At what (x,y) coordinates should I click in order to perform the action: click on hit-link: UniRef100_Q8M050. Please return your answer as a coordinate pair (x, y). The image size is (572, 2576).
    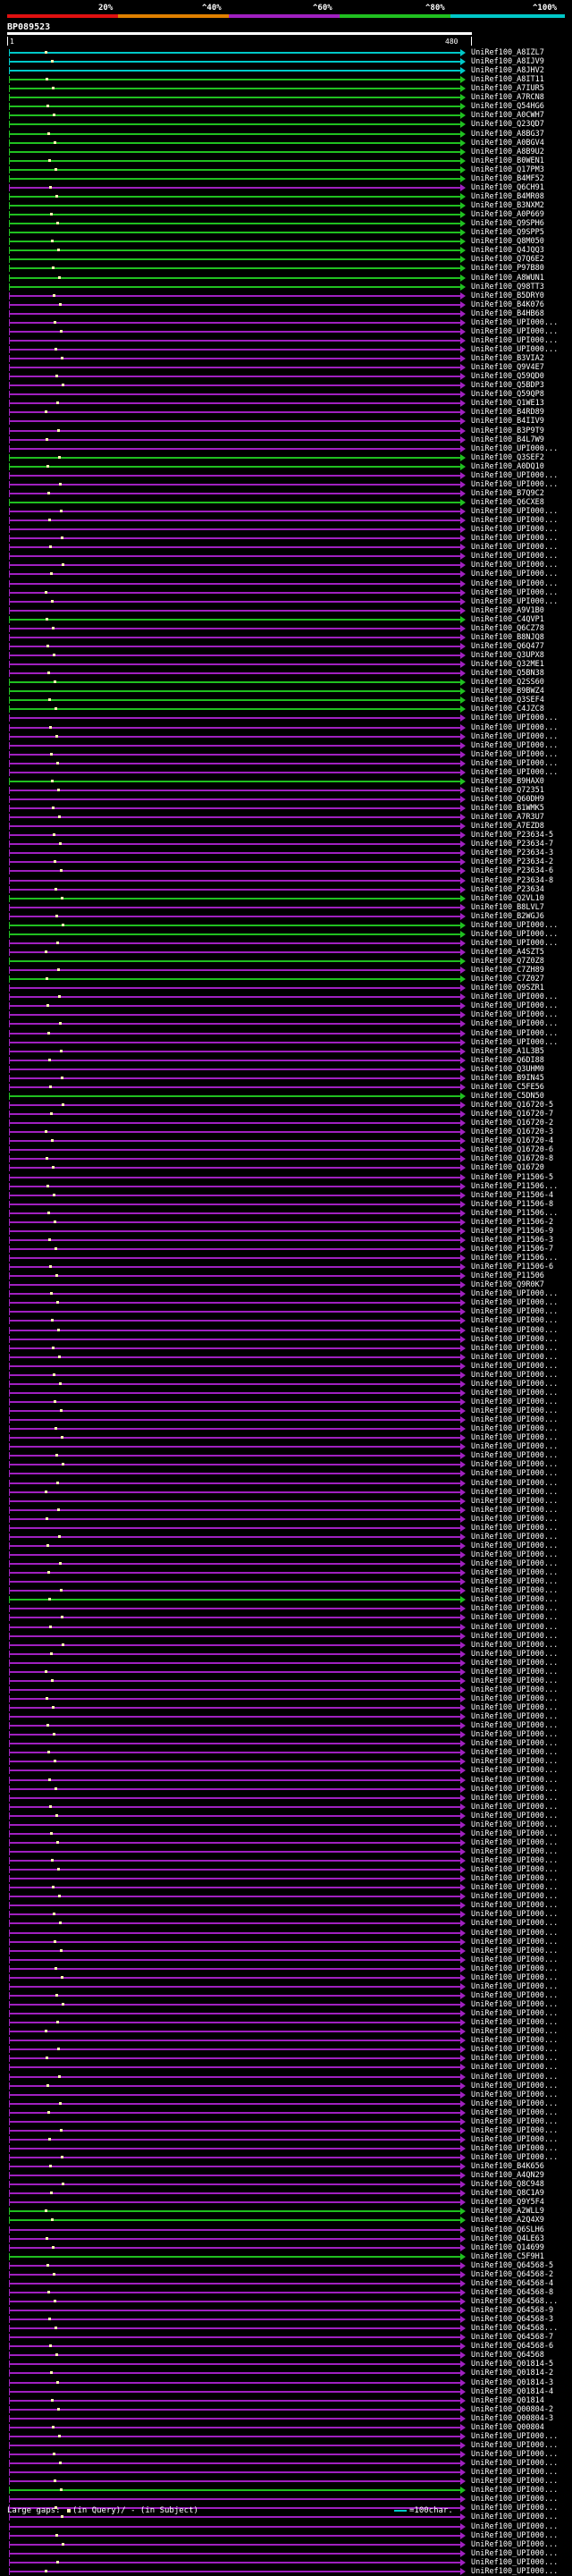
    Looking at the image, I should click on (521, 241).